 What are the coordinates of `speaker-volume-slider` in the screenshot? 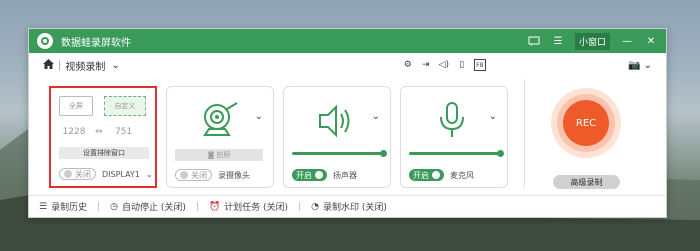 It's located at (339, 153).